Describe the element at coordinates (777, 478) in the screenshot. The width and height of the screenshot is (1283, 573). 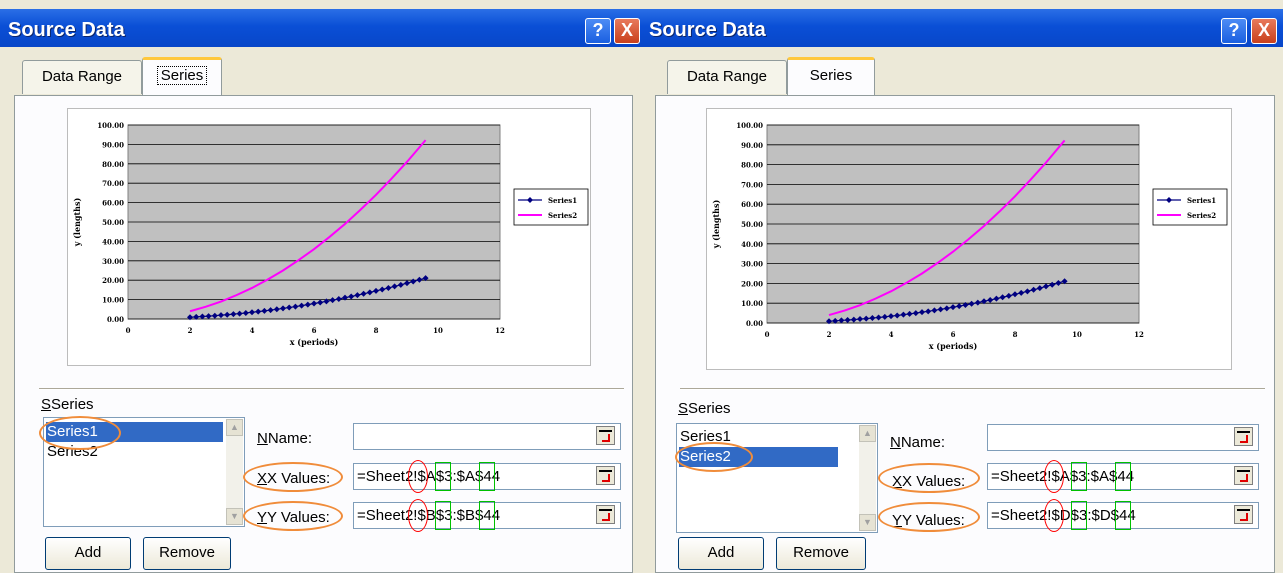
I see `series-listbox: Series1 Series2 ▲ ▼` at that location.